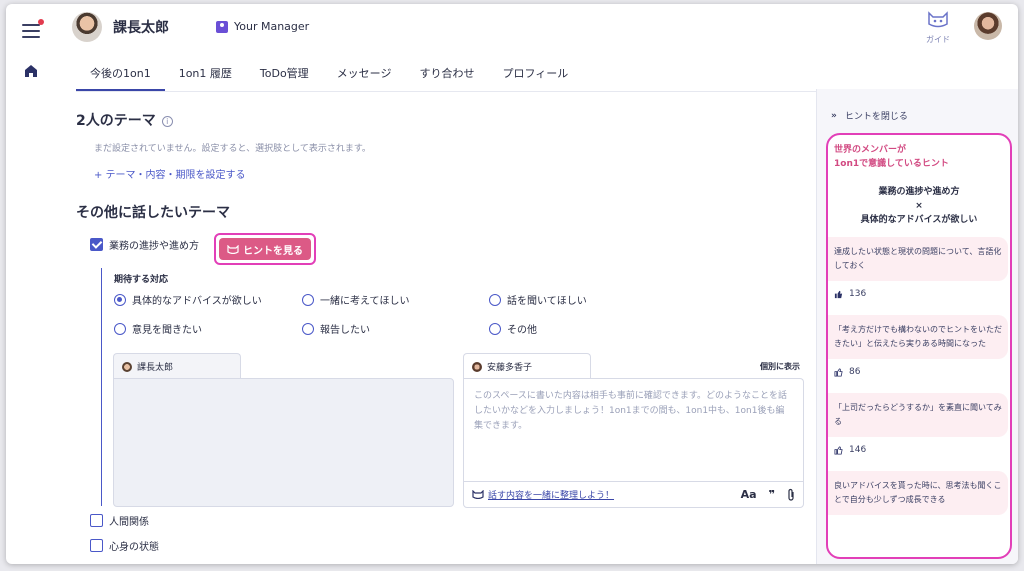 The width and height of the screenshot is (1024, 571). I want to click on manager-note-body, so click(283, 442).